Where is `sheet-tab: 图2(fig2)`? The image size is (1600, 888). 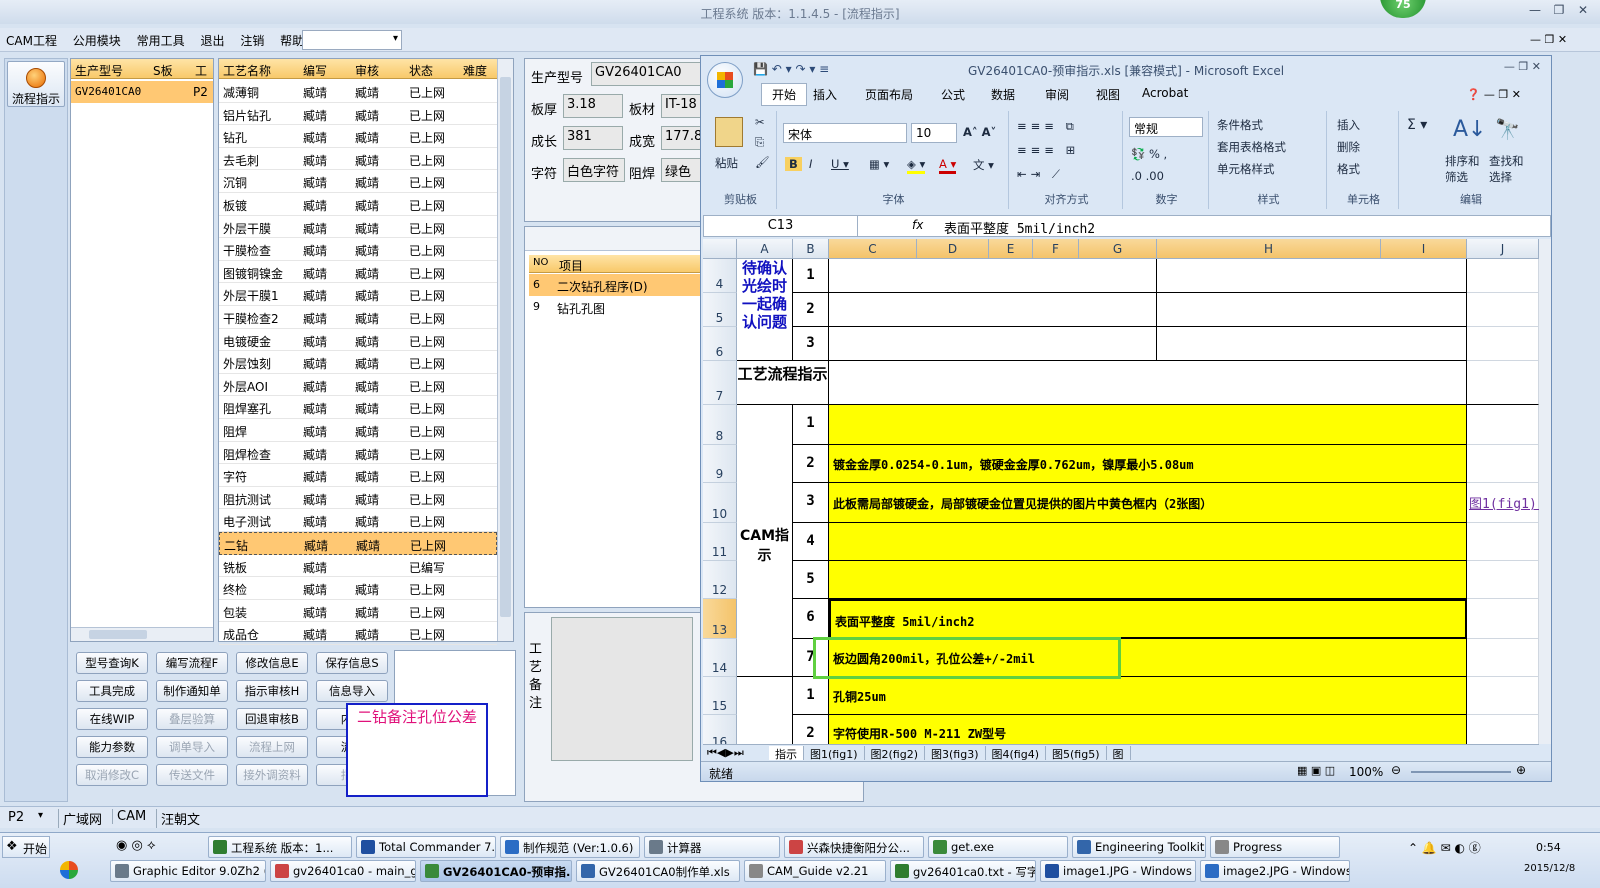
sheet-tab: 图2(fig2) is located at coordinates (895, 753).